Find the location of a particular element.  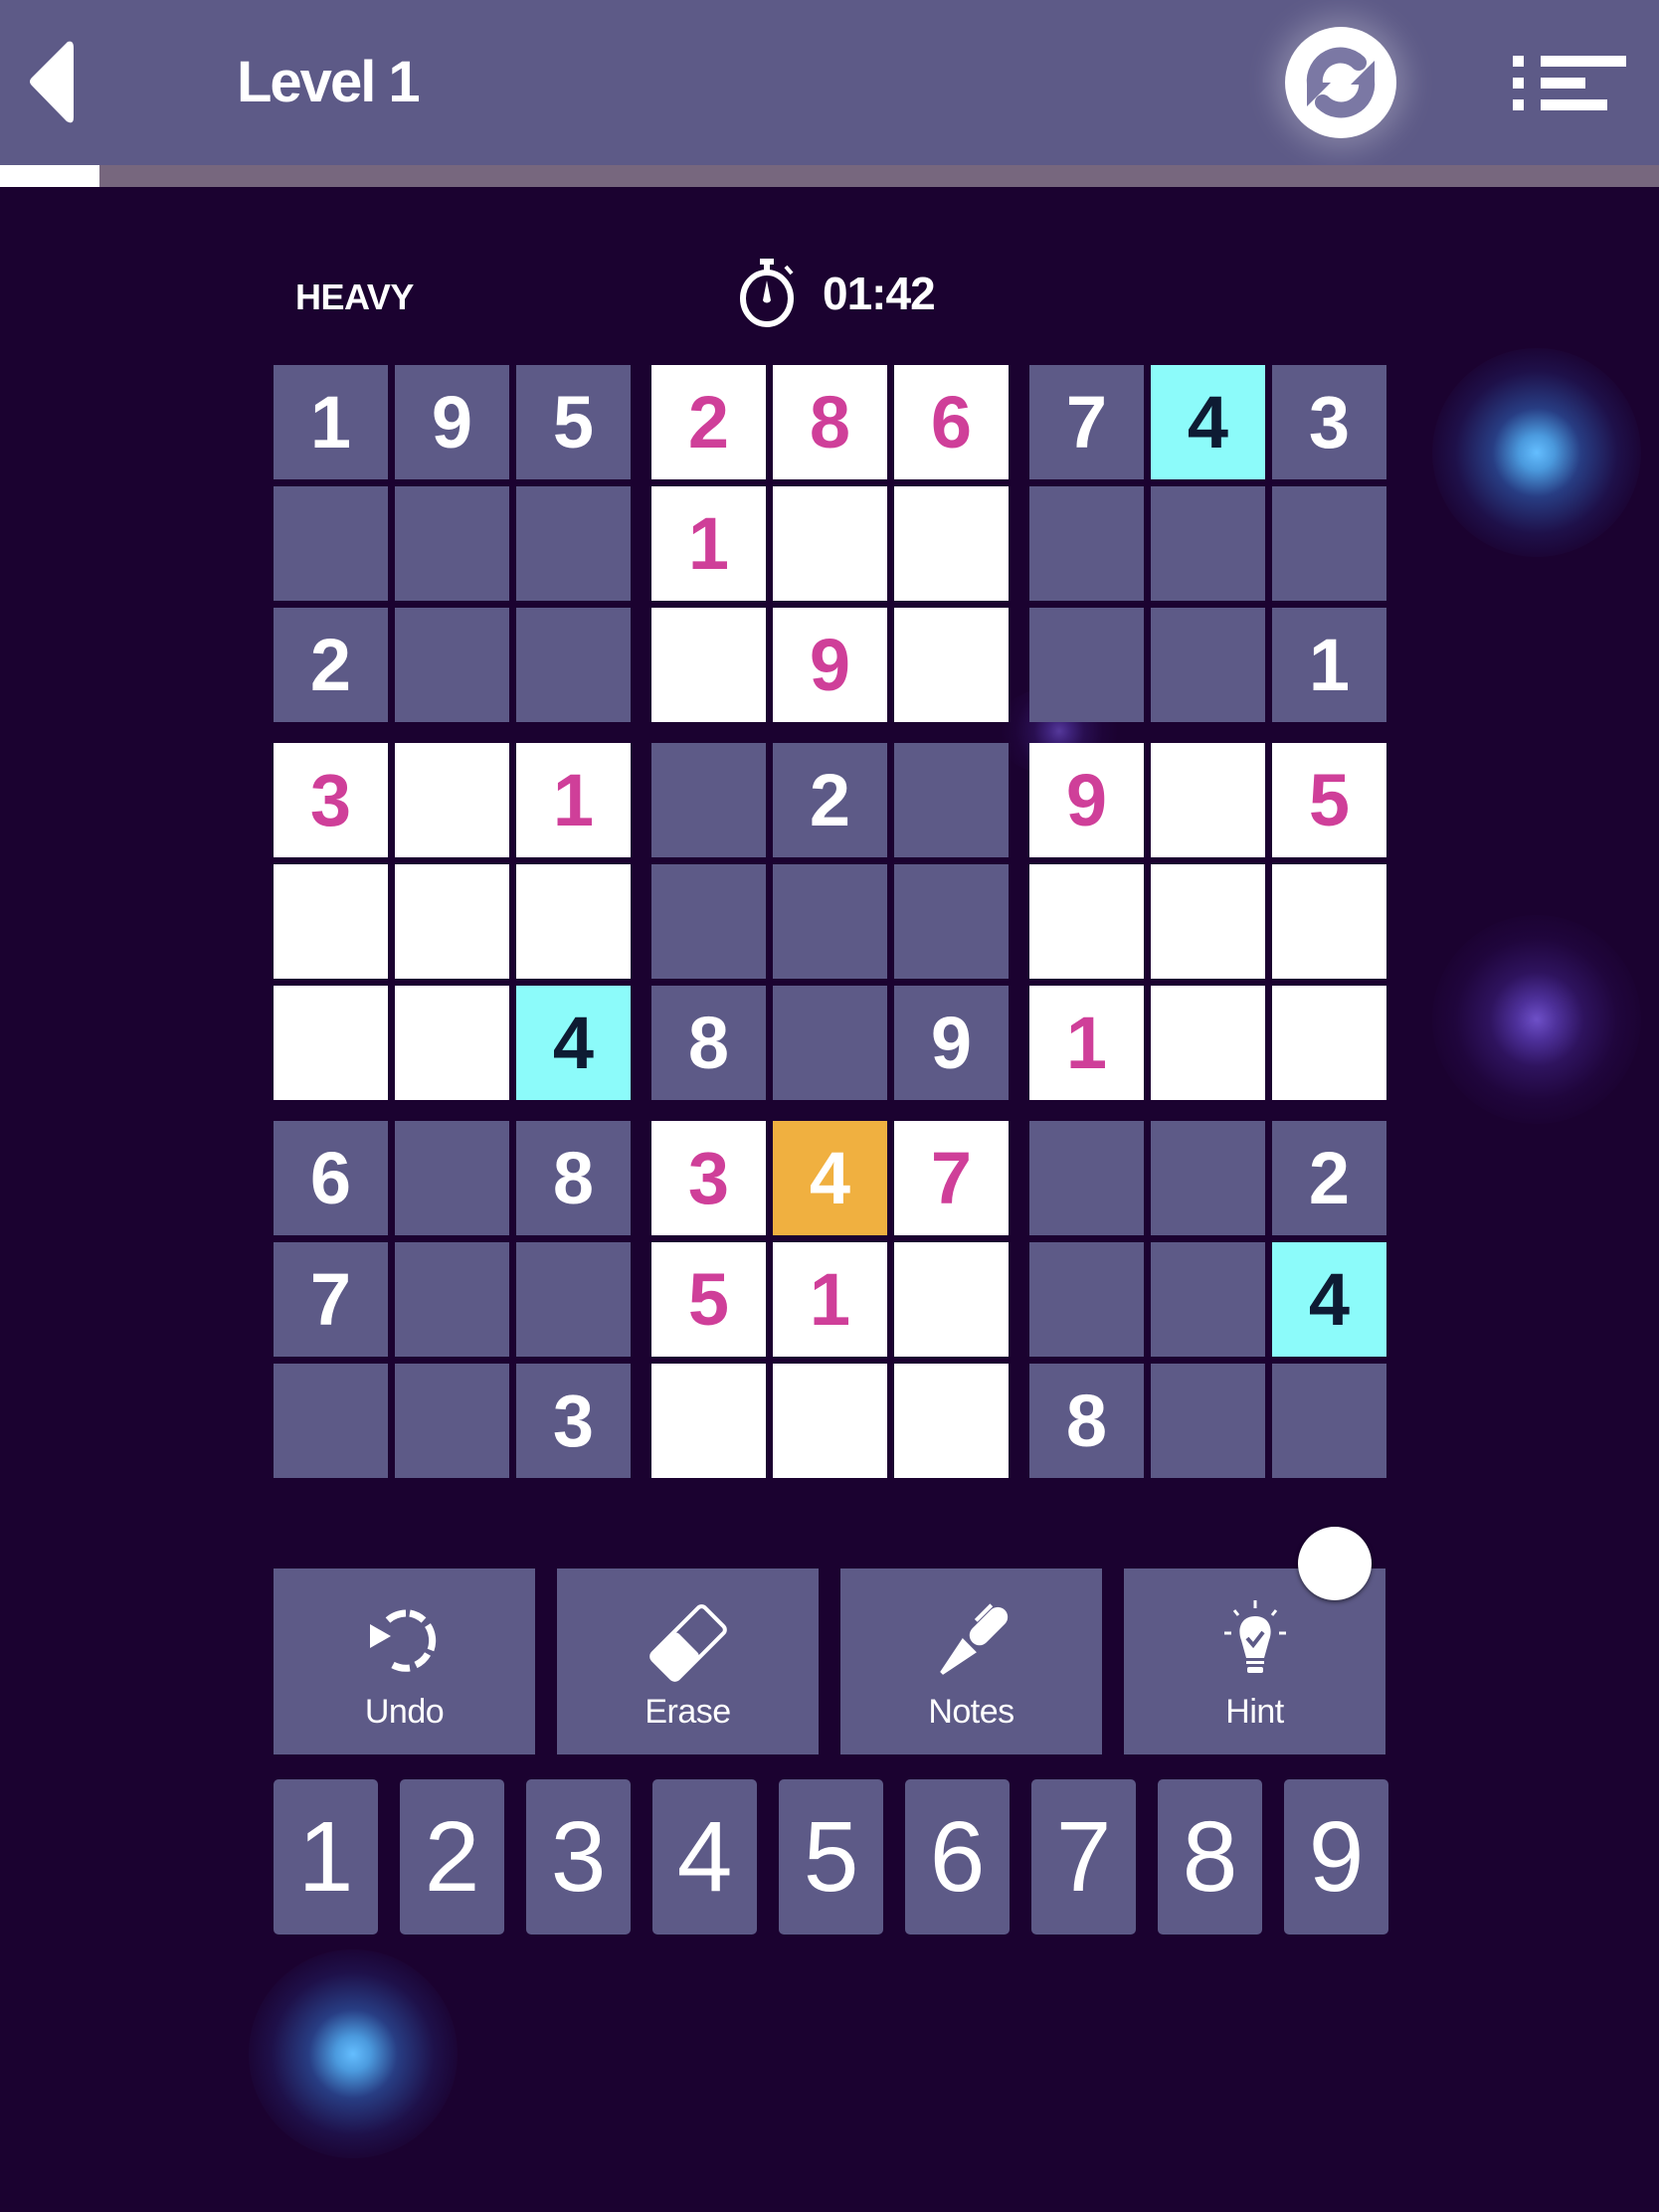

board-cell-r7c7 is located at coordinates (1086, 1178).